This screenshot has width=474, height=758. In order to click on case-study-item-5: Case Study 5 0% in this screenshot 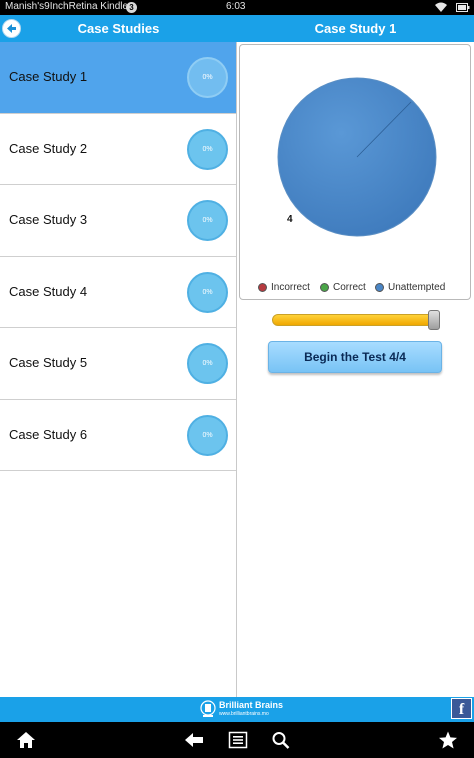, I will do `click(118, 364)`.